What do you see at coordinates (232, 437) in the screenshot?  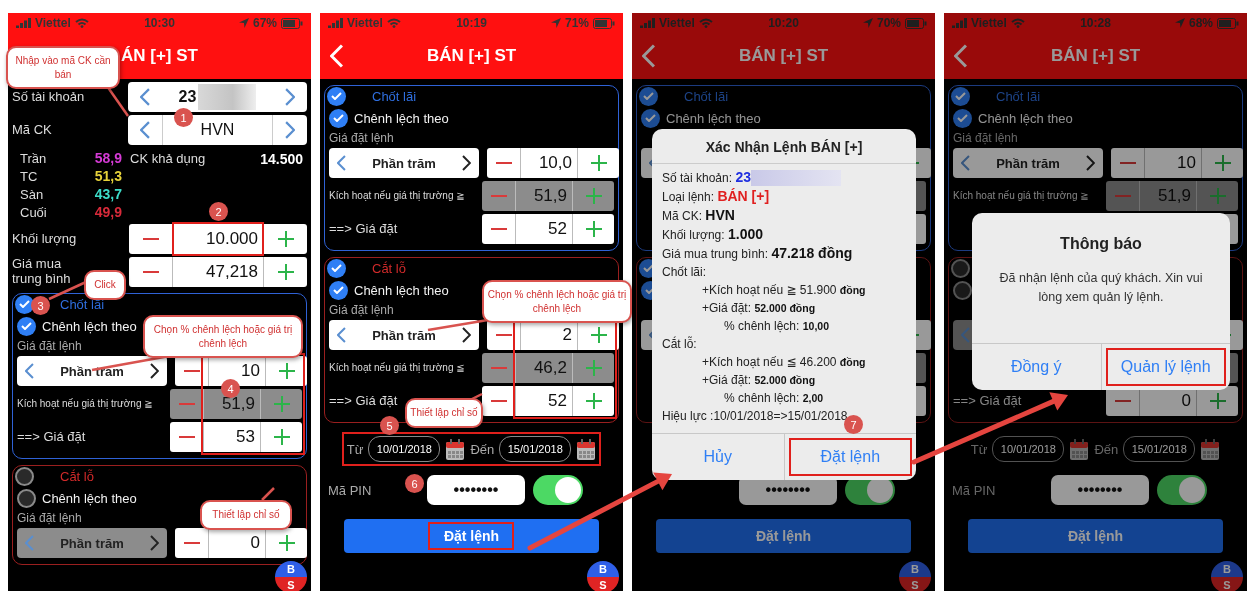 I see `value-field: 53` at bounding box center [232, 437].